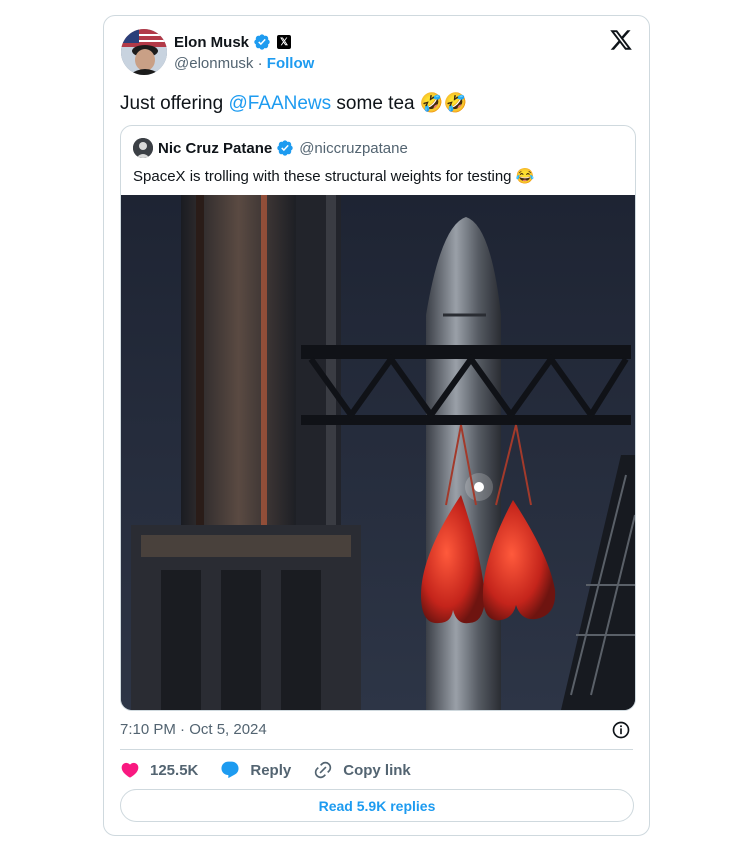 The height and width of the screenshot is (843, 741). What do you see at coordinates (213, 63) in the screenshot?
I see `author-handle: @elonmusk` at bounding box center [213, 63].